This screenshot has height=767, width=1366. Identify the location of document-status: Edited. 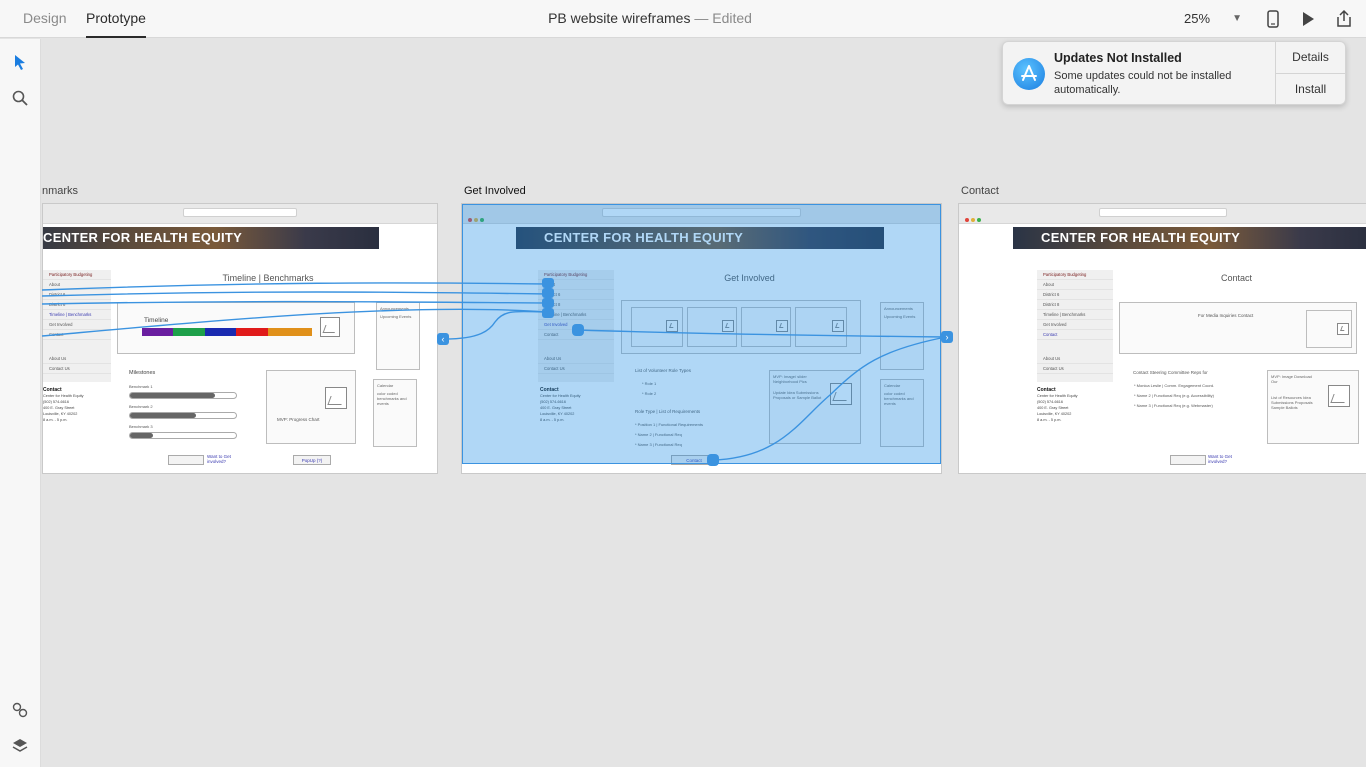
(732, 18).